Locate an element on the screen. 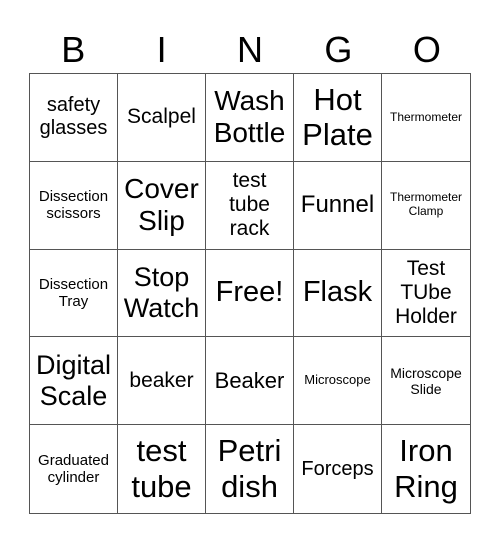 This screenshot has height=544, width=500. cell-label: Test TUbe Holder is located at coordinates (426, 292).